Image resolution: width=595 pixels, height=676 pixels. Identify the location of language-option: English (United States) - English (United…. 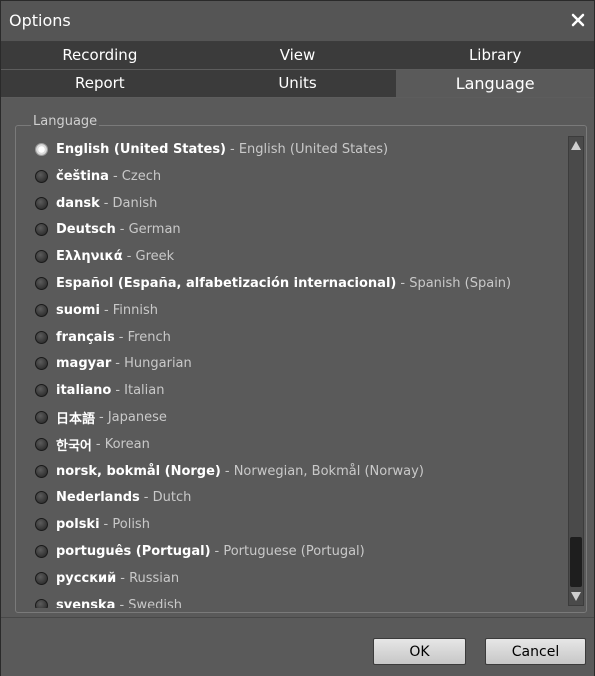
(211, 149).